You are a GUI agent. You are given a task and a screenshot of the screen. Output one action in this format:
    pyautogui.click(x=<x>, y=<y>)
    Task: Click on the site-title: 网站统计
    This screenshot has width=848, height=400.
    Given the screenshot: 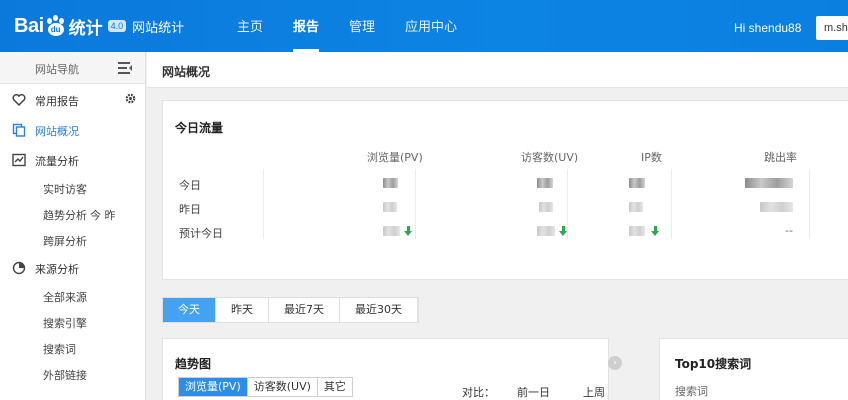 What is the action you would take?
    pyautogui.click(x=158, y=28)
    